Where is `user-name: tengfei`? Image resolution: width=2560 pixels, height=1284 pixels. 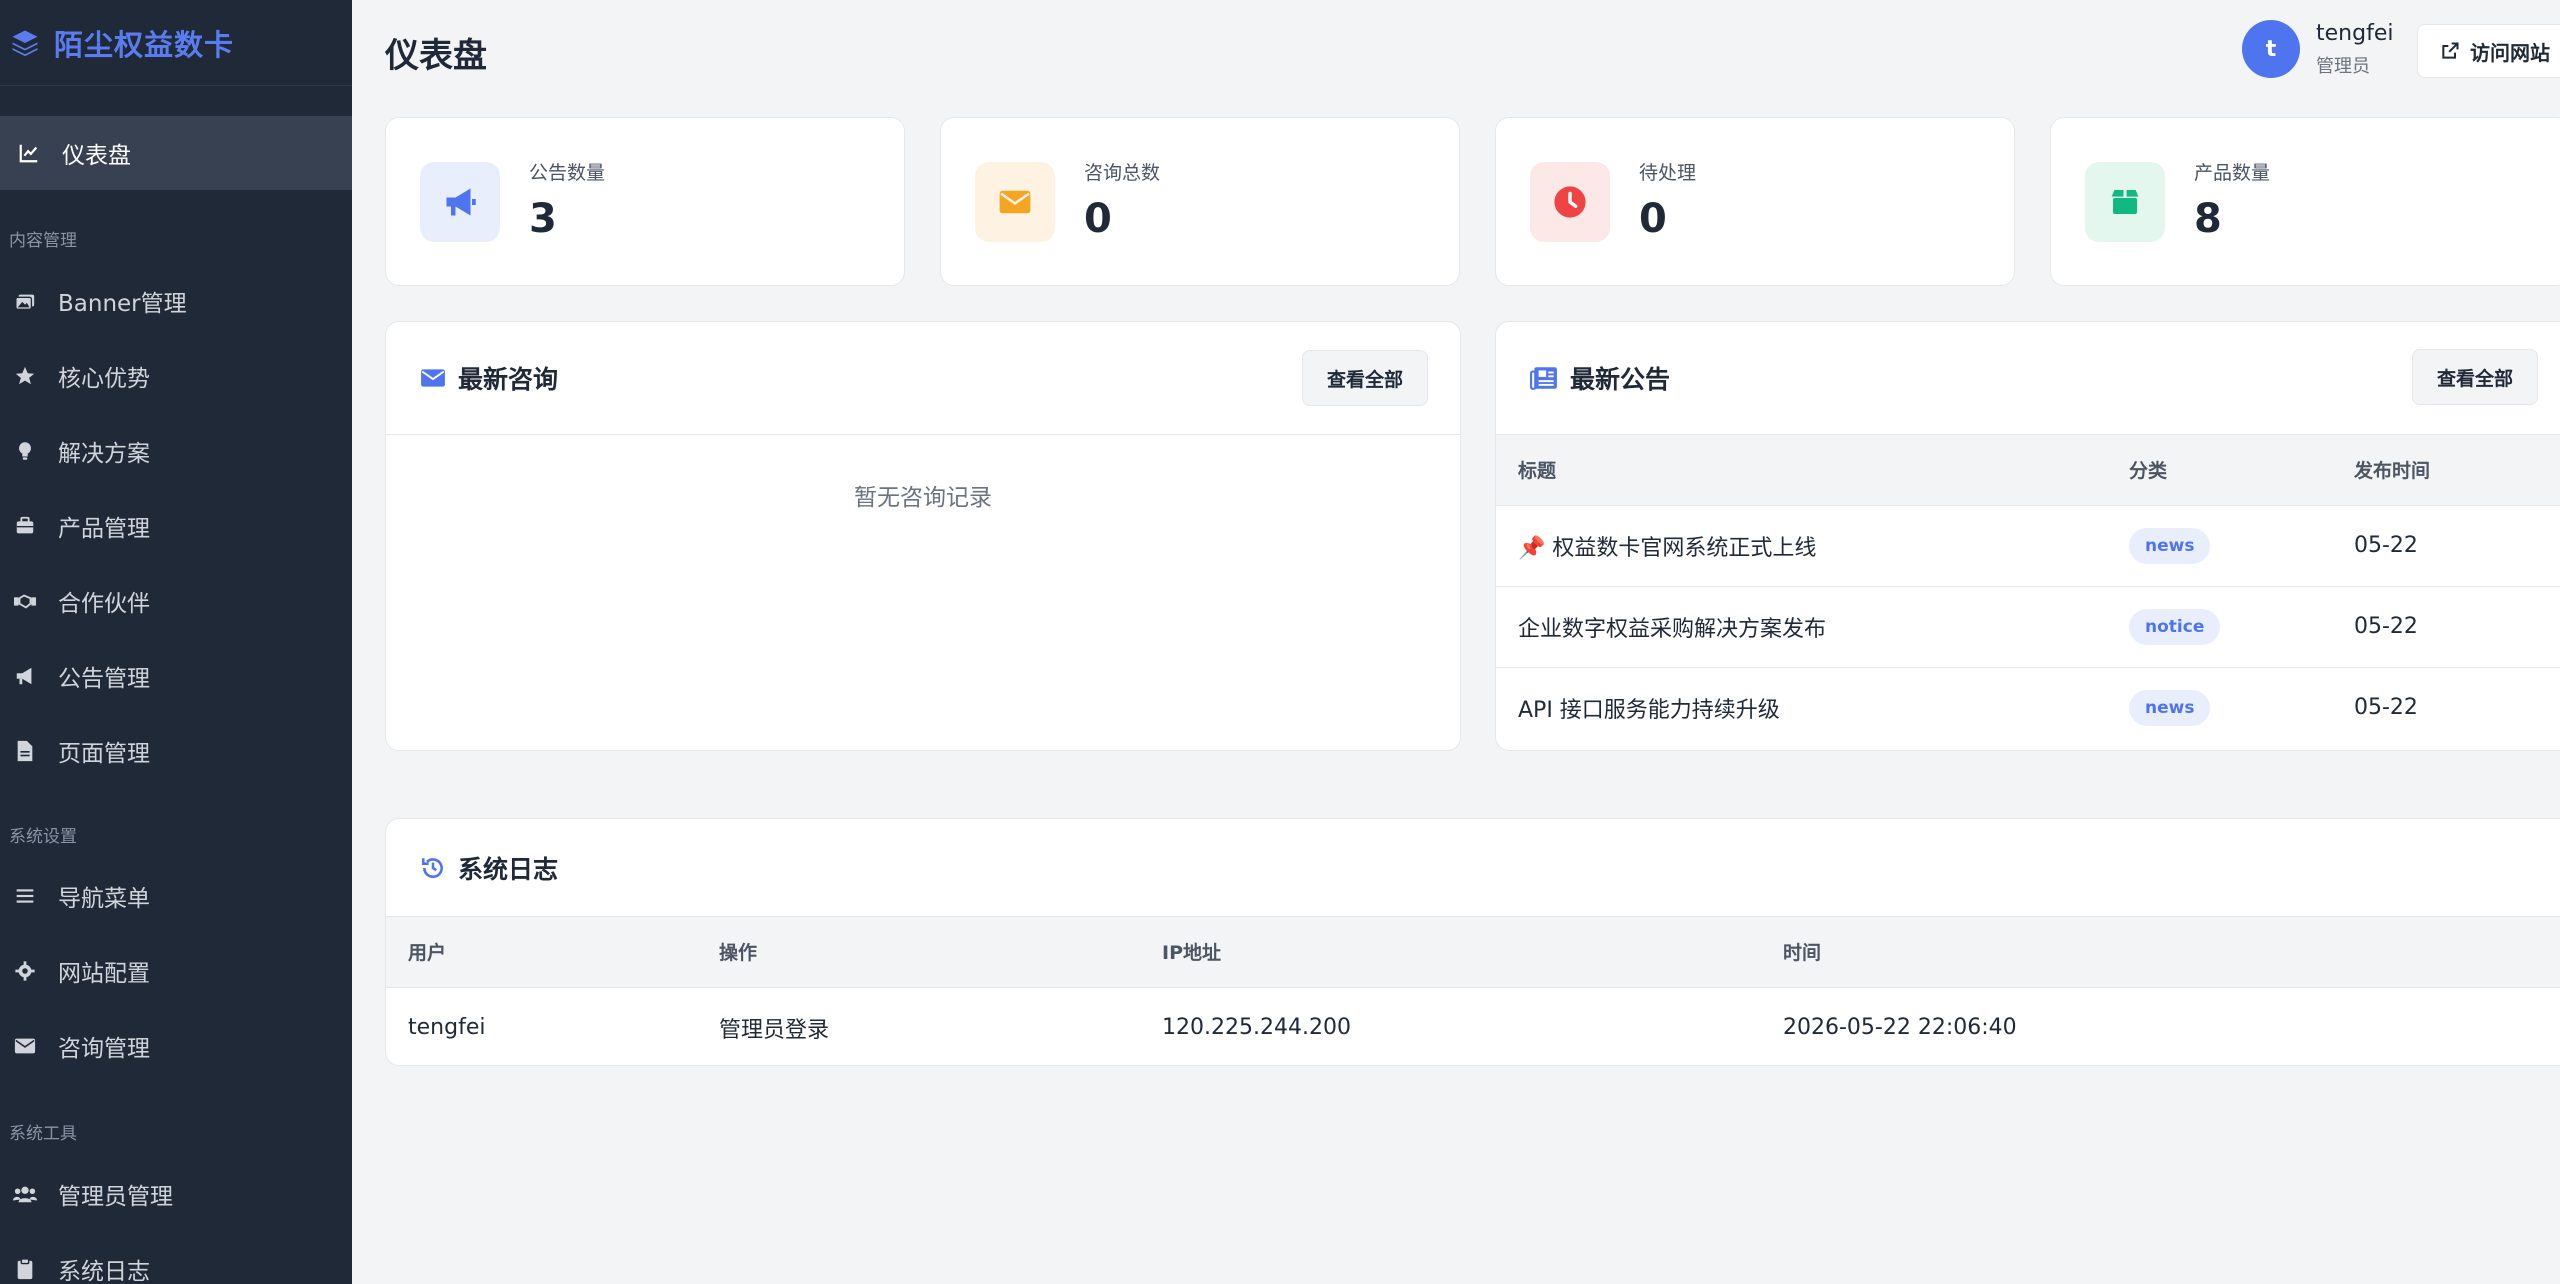
user-name: tengfei is located at coordinates (2355, 33).